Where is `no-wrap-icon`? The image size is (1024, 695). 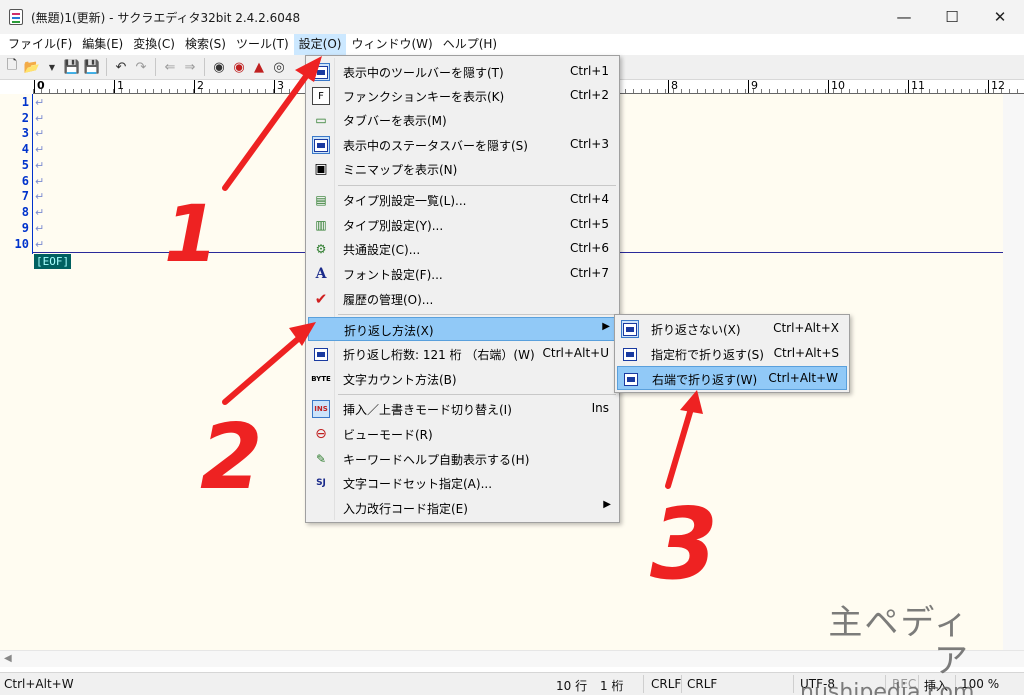 no-wrap-icon is located at coordinates (630, 329).